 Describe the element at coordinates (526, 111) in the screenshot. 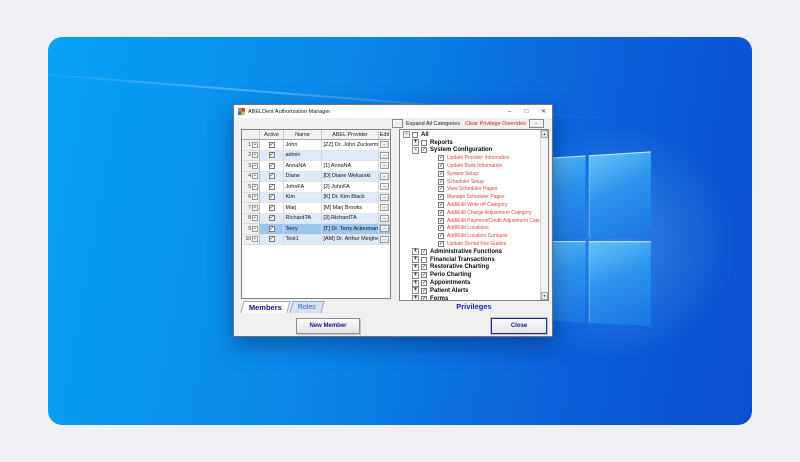

I see `maximize-button: □` at that location.